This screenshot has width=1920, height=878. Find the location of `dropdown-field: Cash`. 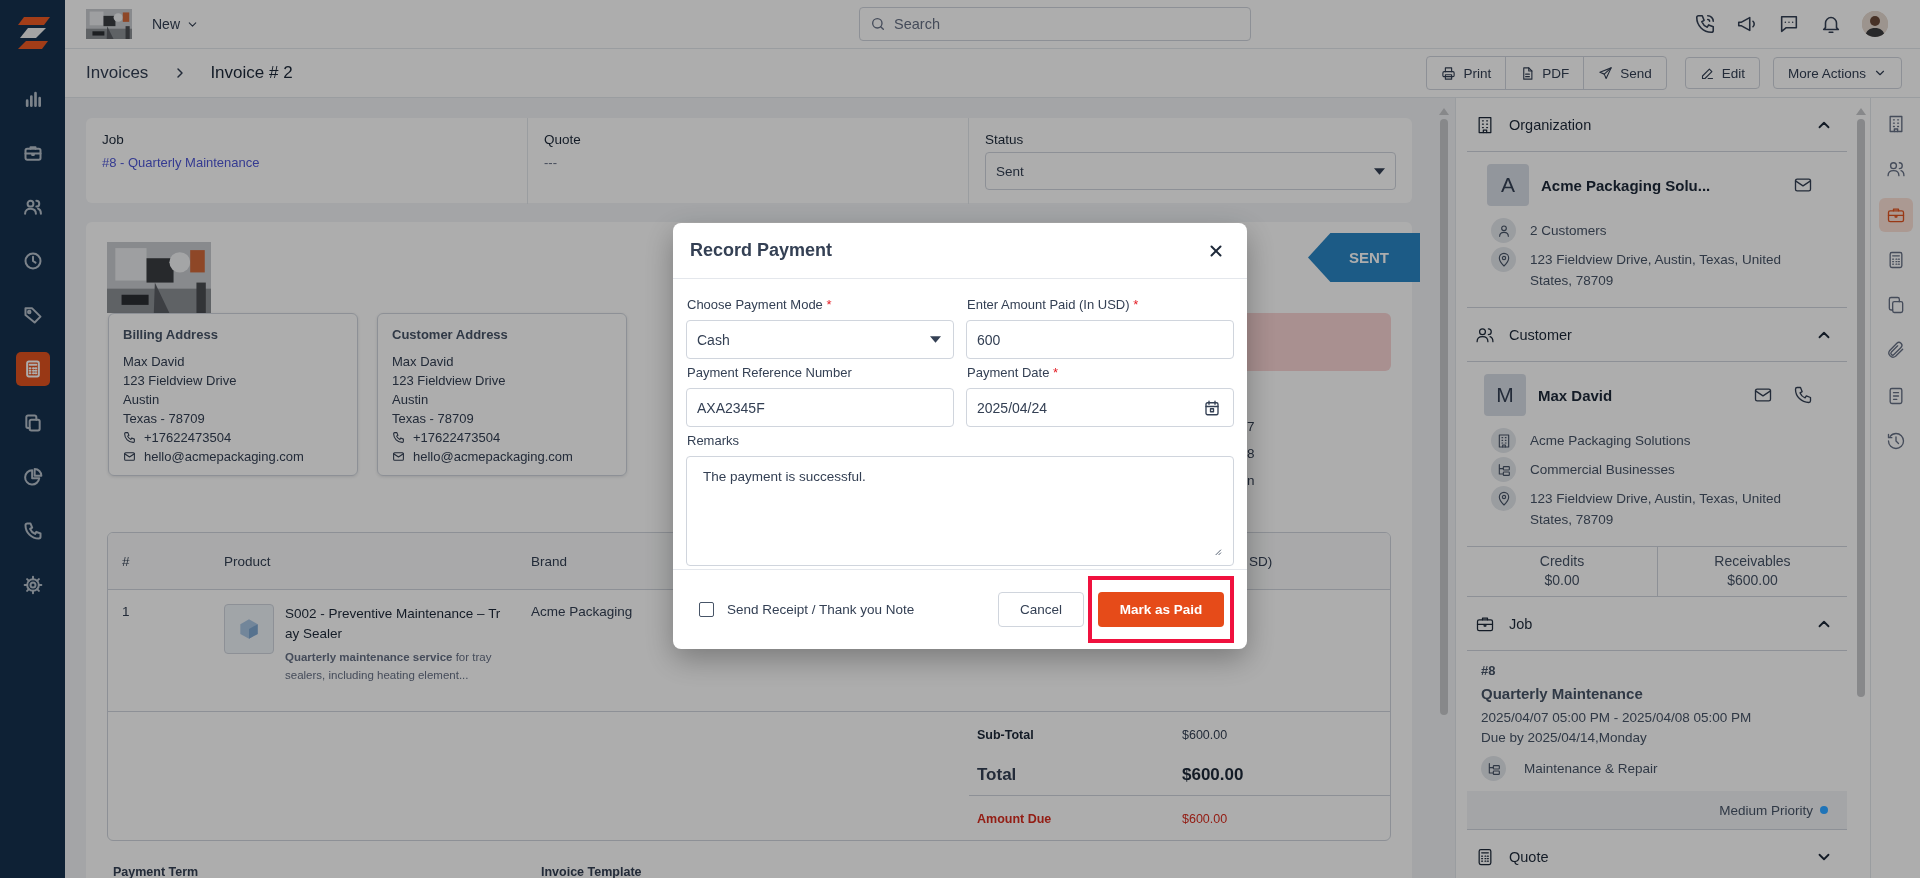

dropdown-field: Cash is located at coordinates (820, 339).